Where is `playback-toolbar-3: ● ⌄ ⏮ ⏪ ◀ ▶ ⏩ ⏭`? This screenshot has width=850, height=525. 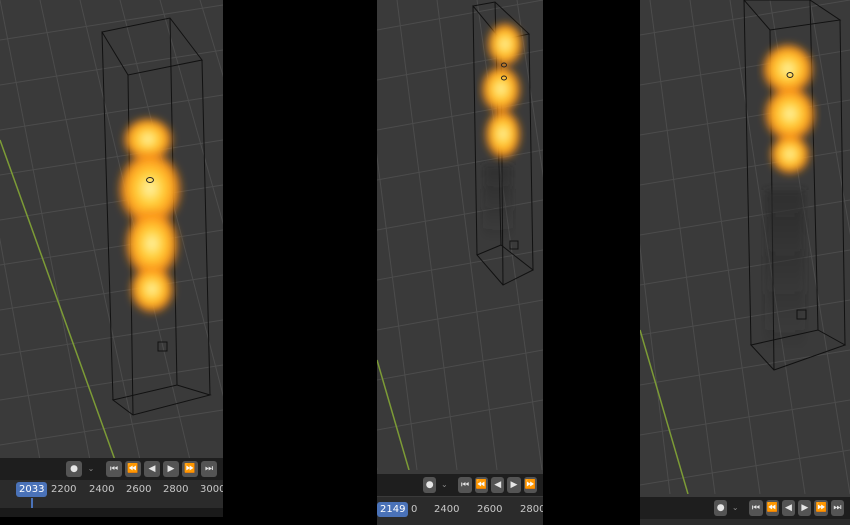
playback-toolbar-3: ● ⌄ ⏮ ⏪ ◀ ▶ ⏩ ⏭ is located at coordinates (745, 508).